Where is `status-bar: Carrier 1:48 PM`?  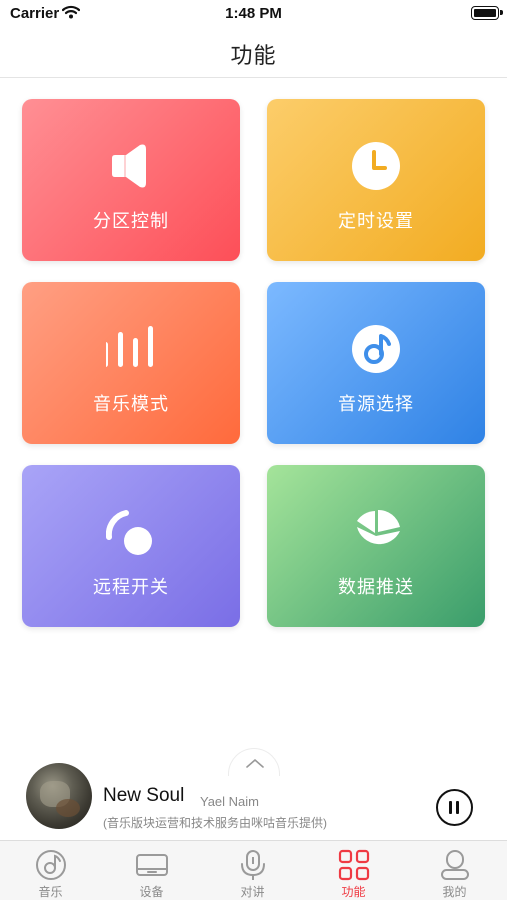
status-bar: Carrier 1:48 PM is located at coordinates (253, 14).